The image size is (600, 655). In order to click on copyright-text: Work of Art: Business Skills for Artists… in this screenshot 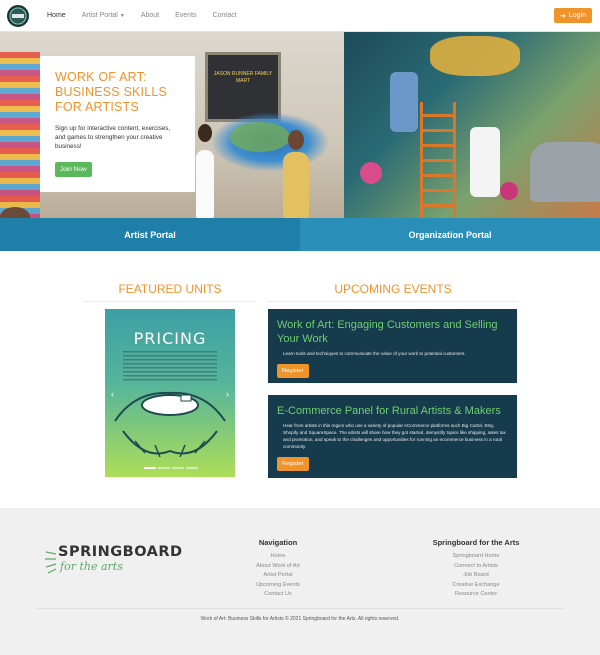, I will do `click(300, 619)`.